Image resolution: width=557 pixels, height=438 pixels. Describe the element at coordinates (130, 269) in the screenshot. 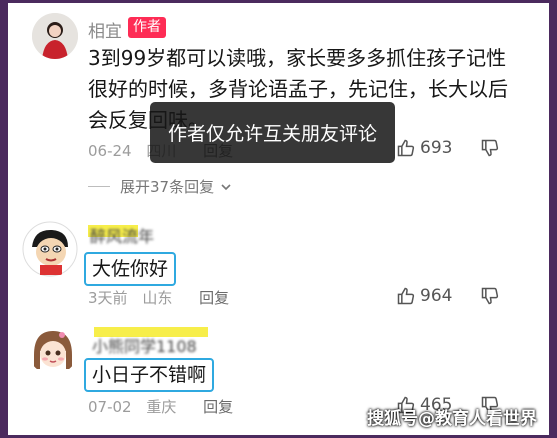

I see `comment-text-highlight: 大佐你好` at that location.